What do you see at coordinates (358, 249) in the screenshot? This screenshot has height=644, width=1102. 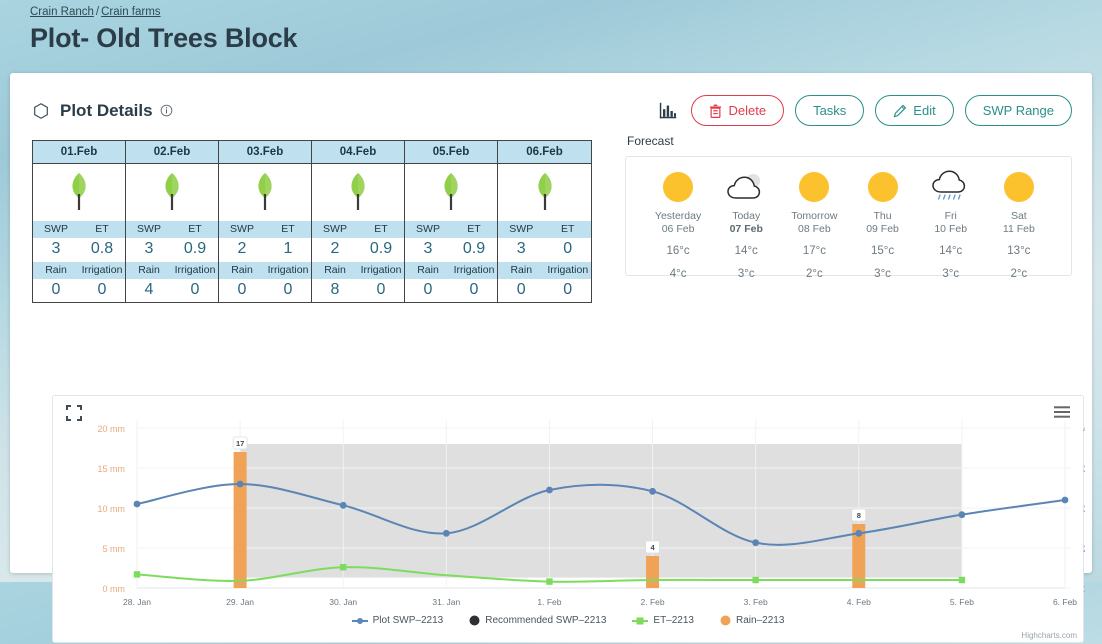 I see `swp-et-values: 2 0.9` at bounding box center [358, 249].